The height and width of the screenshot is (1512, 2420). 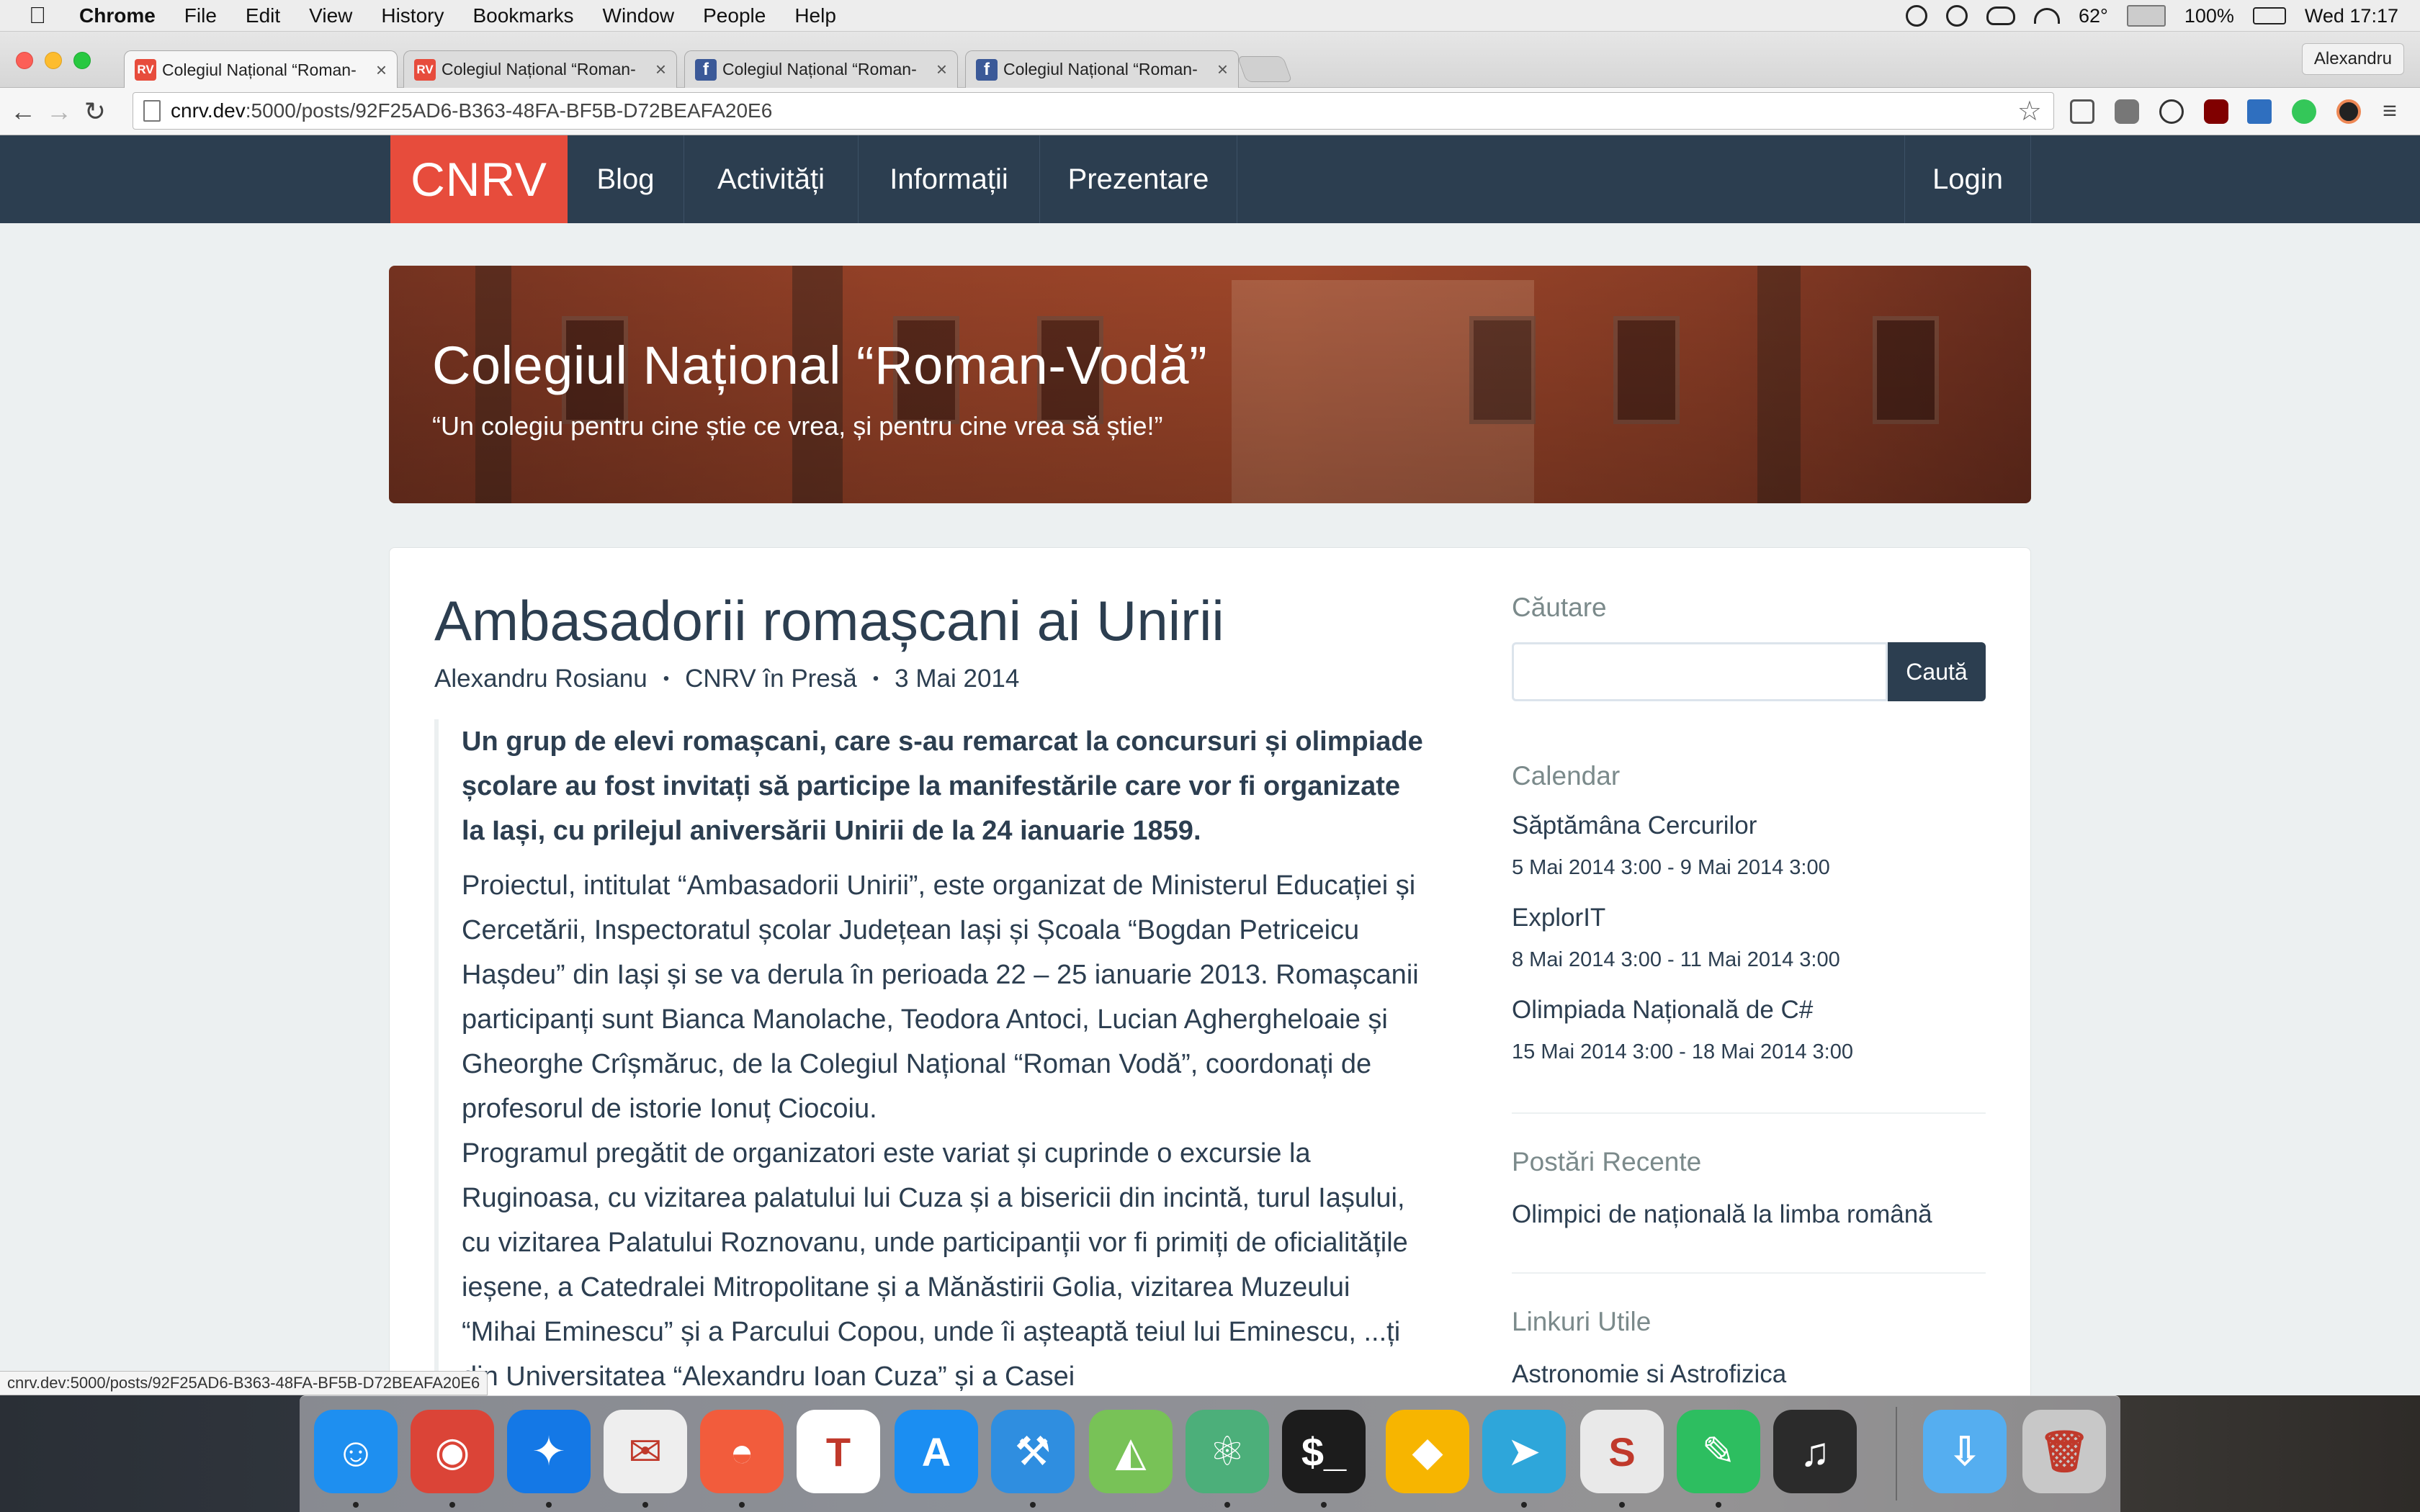 What do you see at coordinates (2146, 16) in the screenshot?
I see `display-icon` at bounding box center [2146, 16].